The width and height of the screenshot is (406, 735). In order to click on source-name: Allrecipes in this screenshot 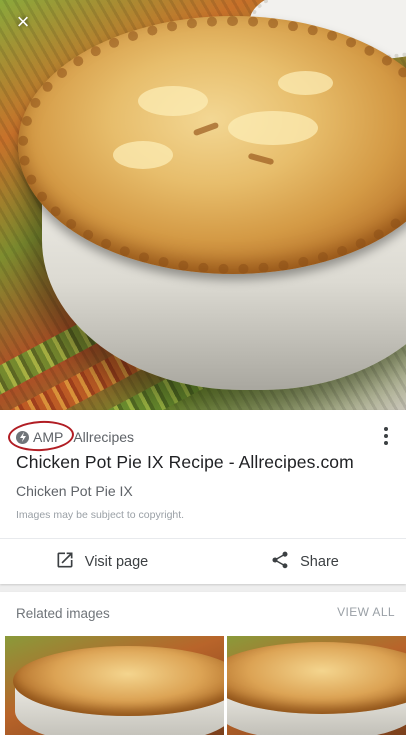, I will do `click(103, 437)`.